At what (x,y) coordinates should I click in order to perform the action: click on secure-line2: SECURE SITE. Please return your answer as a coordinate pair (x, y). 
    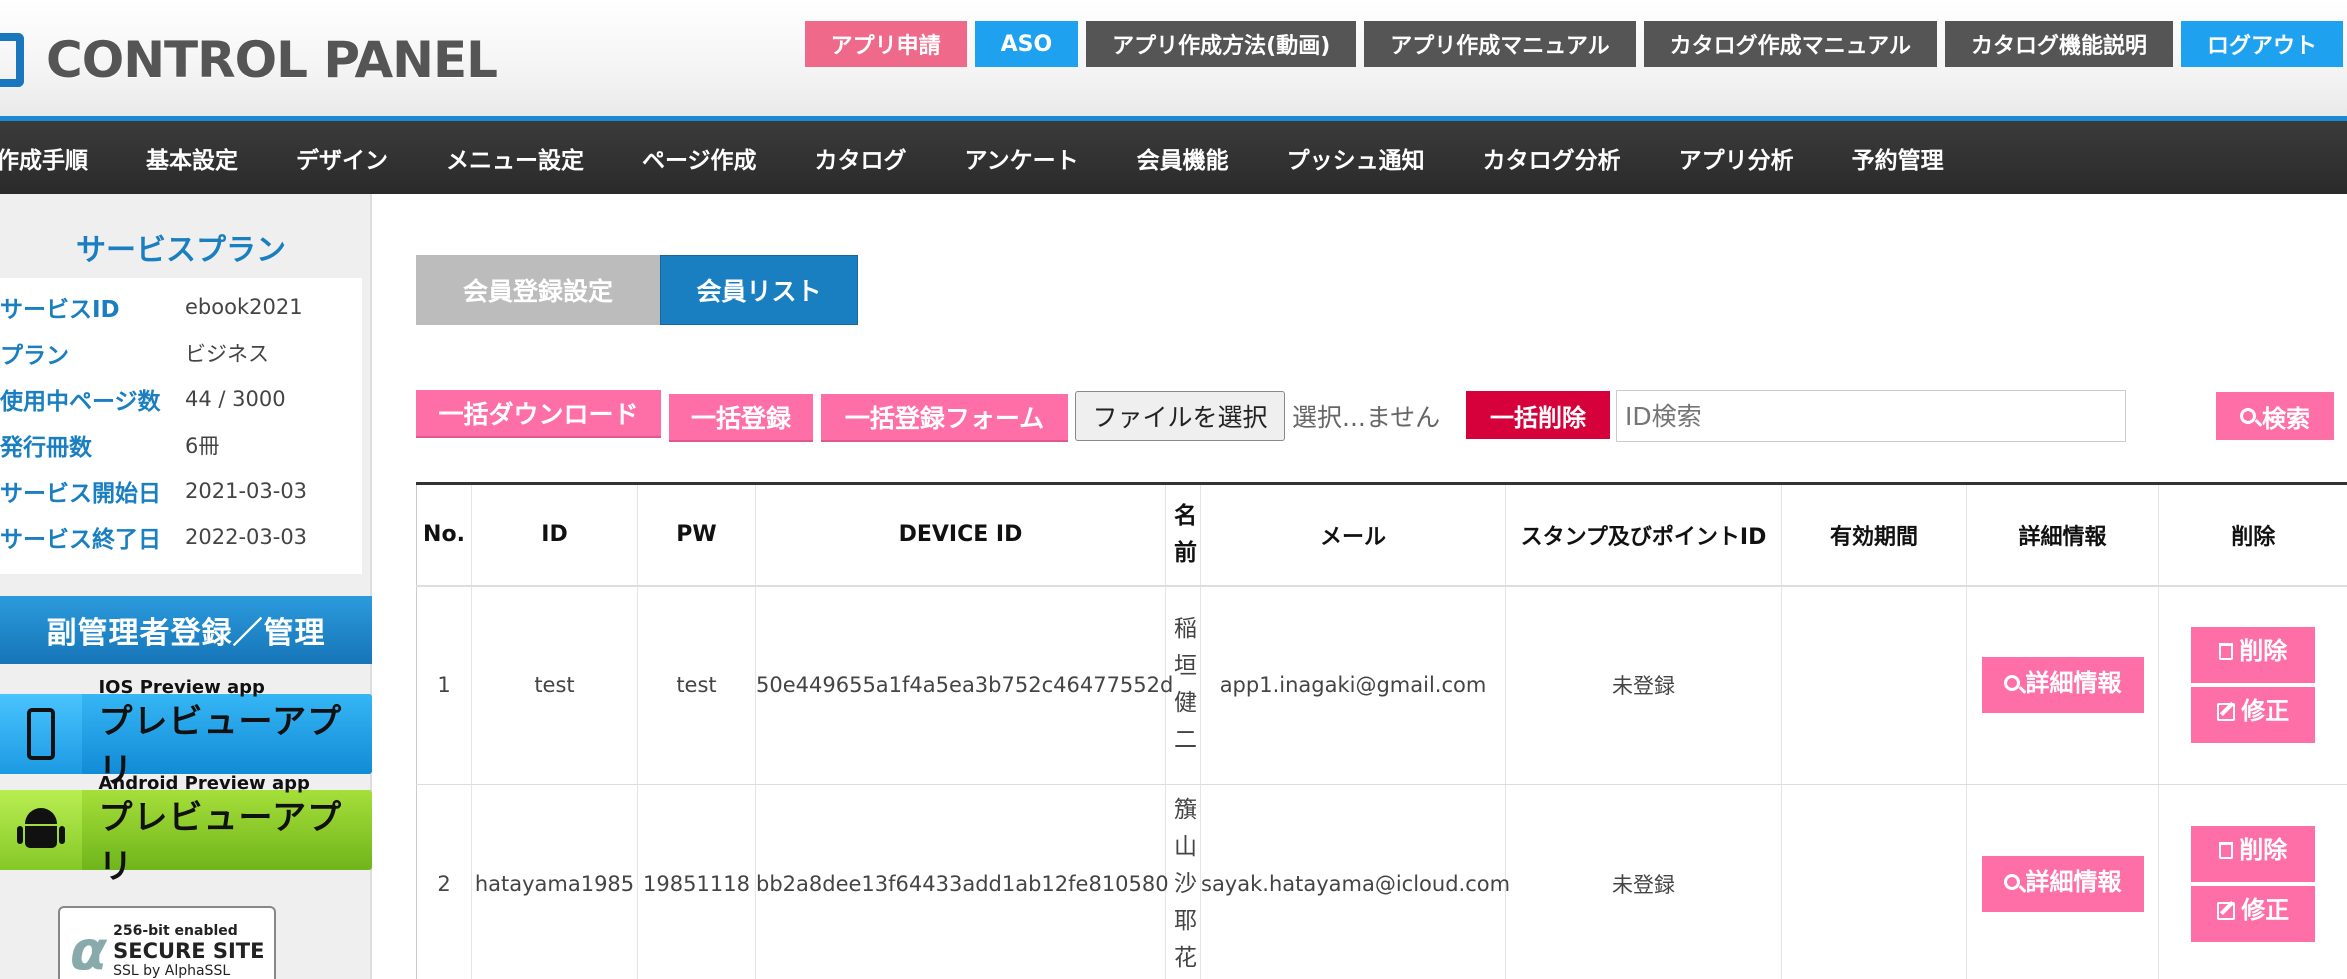
    Looking at the image, I should click on (189, 951).